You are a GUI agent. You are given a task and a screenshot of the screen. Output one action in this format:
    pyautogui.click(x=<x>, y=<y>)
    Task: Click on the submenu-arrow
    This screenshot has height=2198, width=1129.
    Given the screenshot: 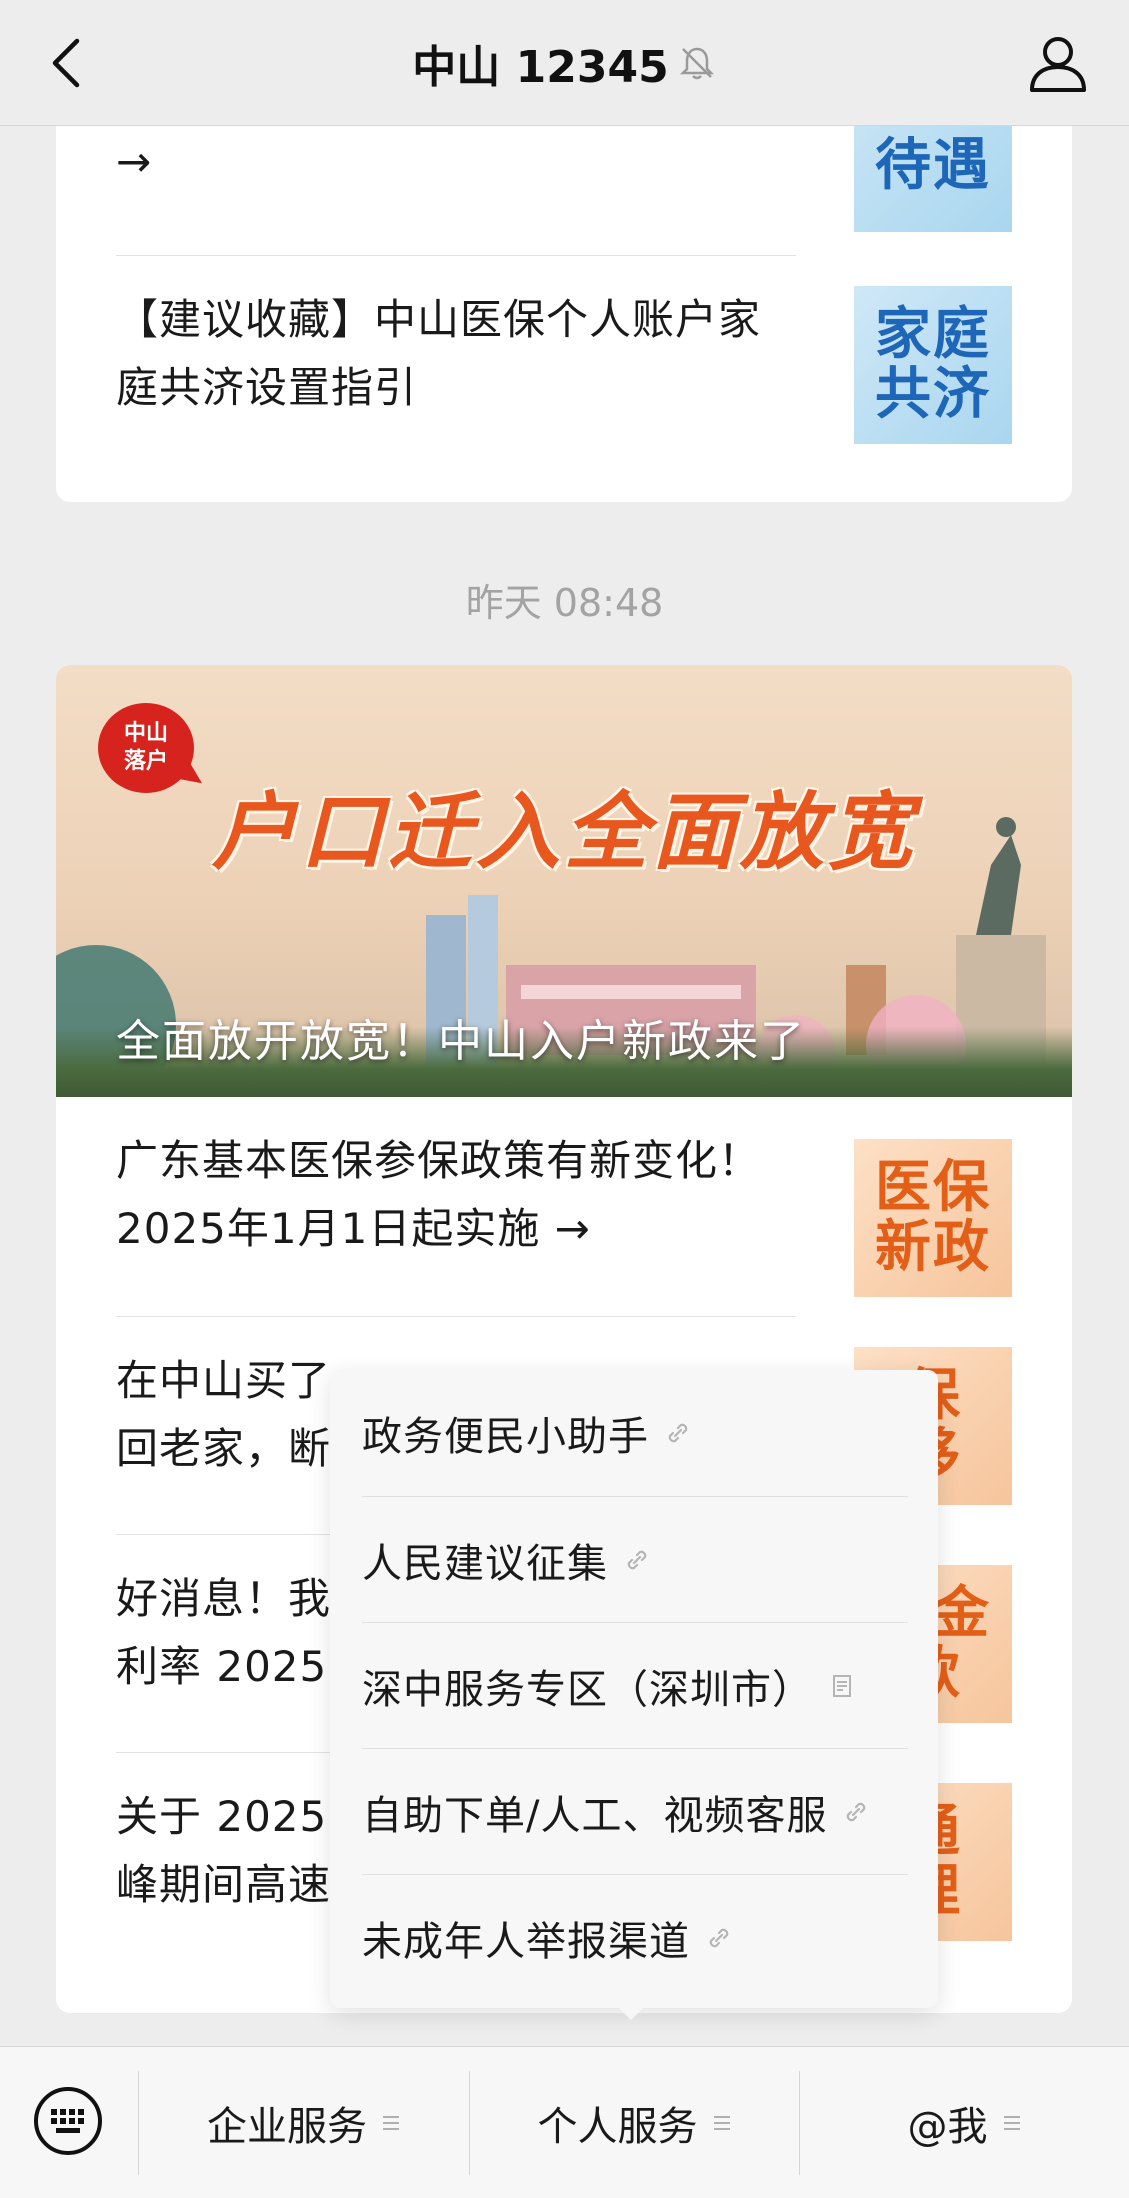 What is the action you would take?
    pyautogui.click(x=631, y=2013)
    